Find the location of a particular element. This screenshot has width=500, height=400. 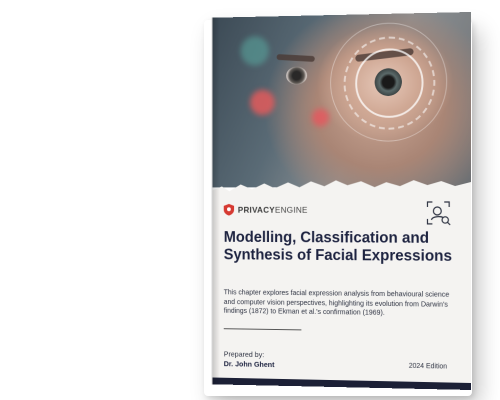

shield-logo-icon is located at coordinates (229, 209).